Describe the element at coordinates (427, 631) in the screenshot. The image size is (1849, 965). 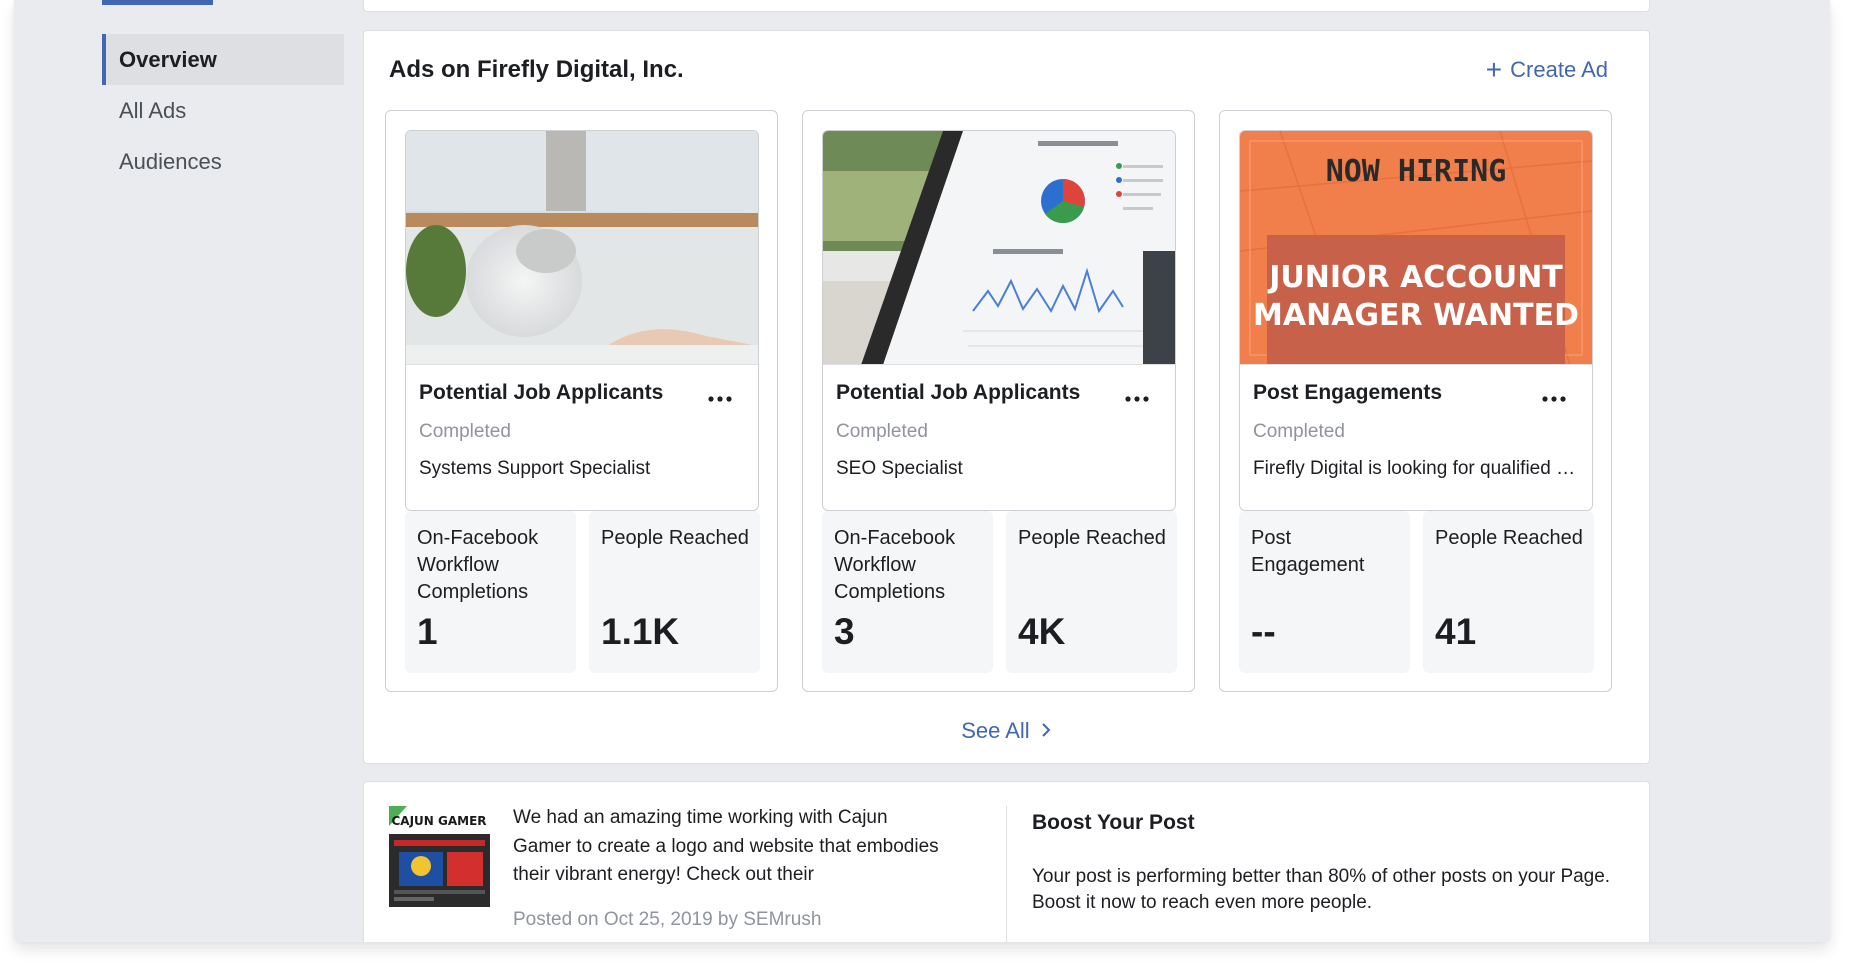
I see `metric-value: 1` at that location.